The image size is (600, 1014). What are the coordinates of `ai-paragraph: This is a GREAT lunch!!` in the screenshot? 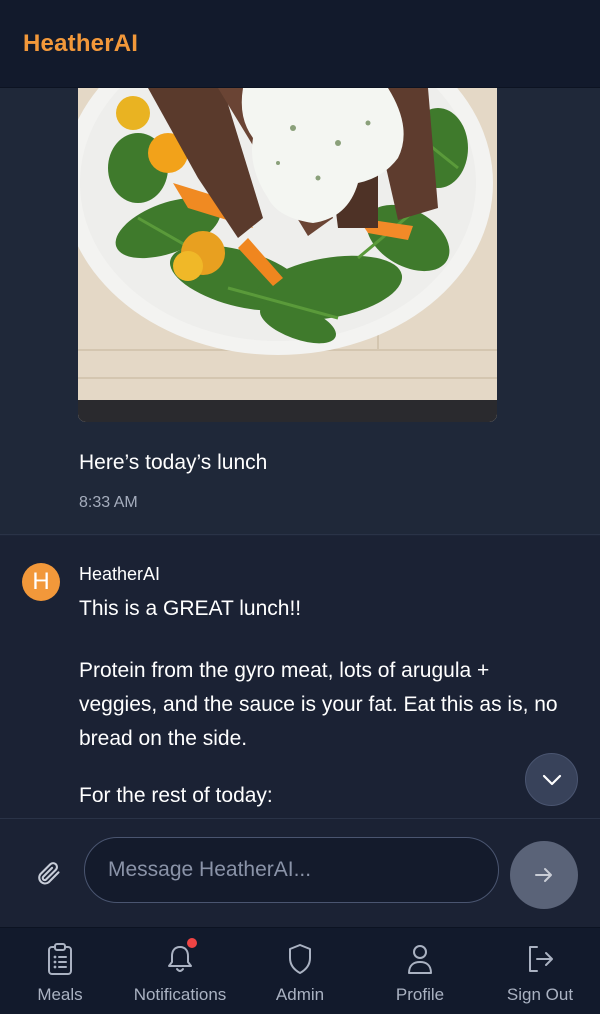 It's located at (190, 608).